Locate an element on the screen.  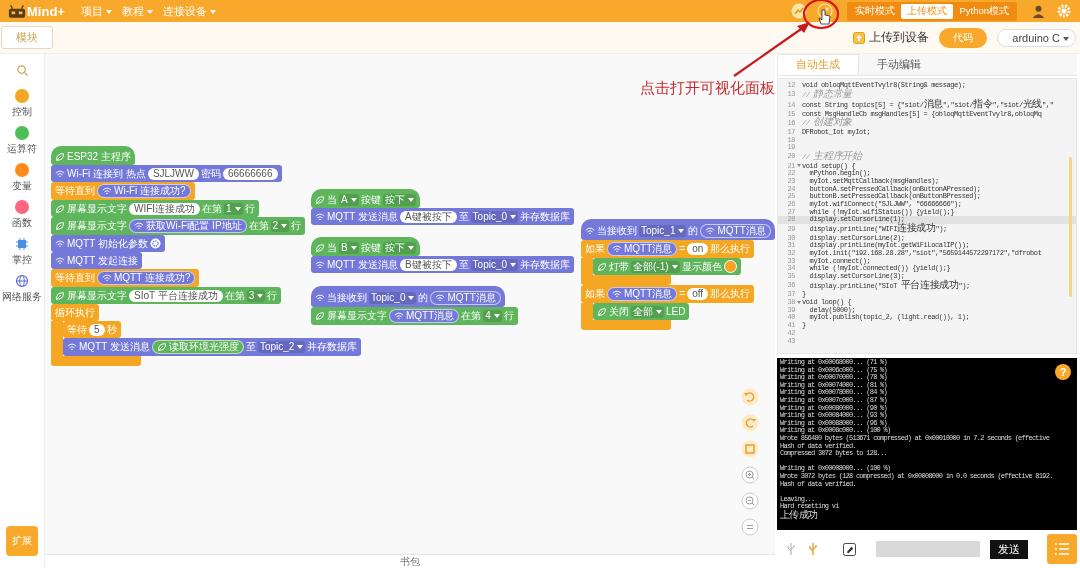
block-dropdown: 2 is located at coordinates (280, 226).